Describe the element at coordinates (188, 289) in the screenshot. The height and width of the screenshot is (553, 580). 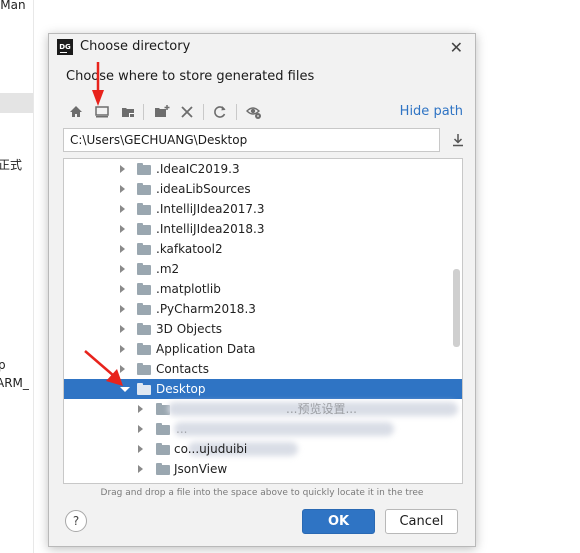
I see `tree-item-label: .matplotlib` at that location.